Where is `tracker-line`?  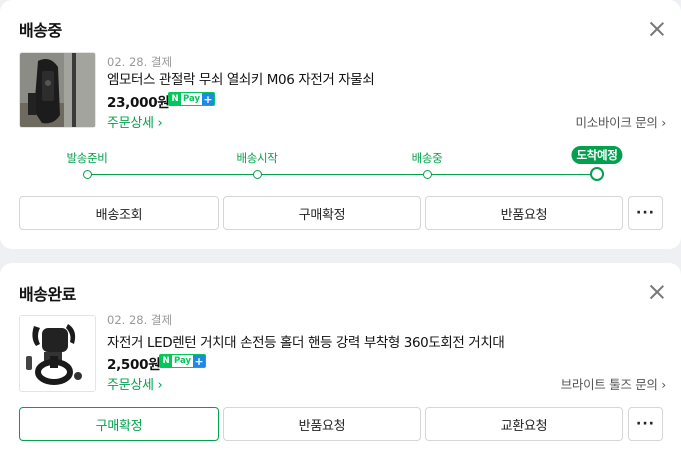
tracker-line is located at coordinates (342, 174).